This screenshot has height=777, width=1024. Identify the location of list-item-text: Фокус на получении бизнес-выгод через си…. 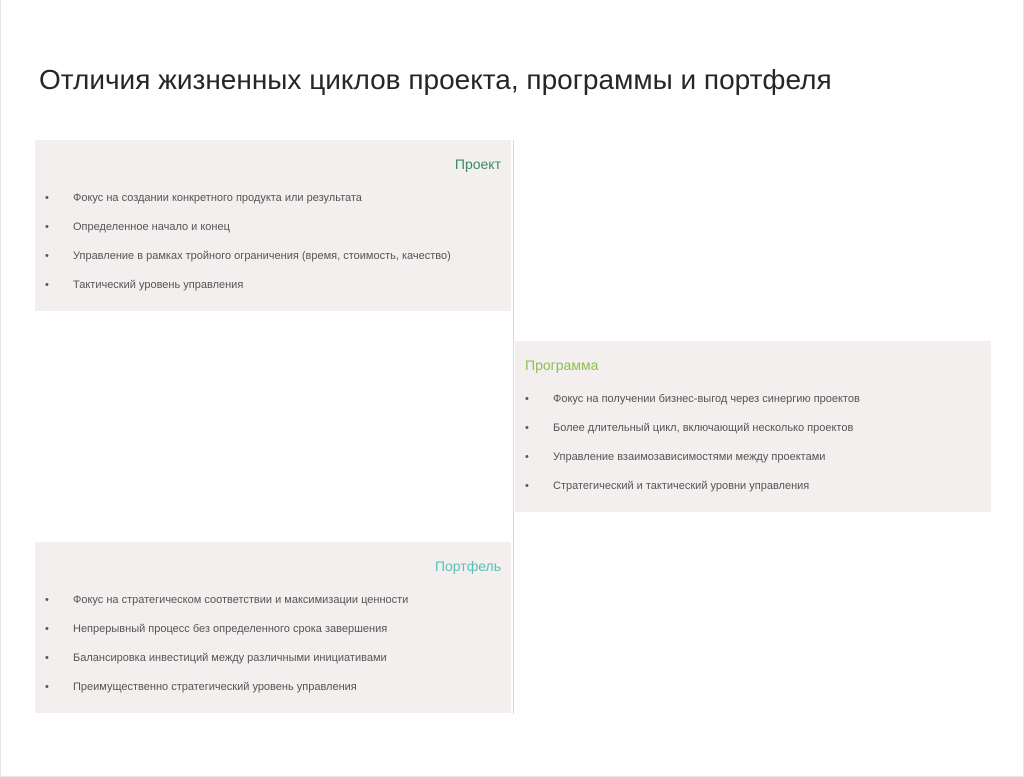
(706, 399).